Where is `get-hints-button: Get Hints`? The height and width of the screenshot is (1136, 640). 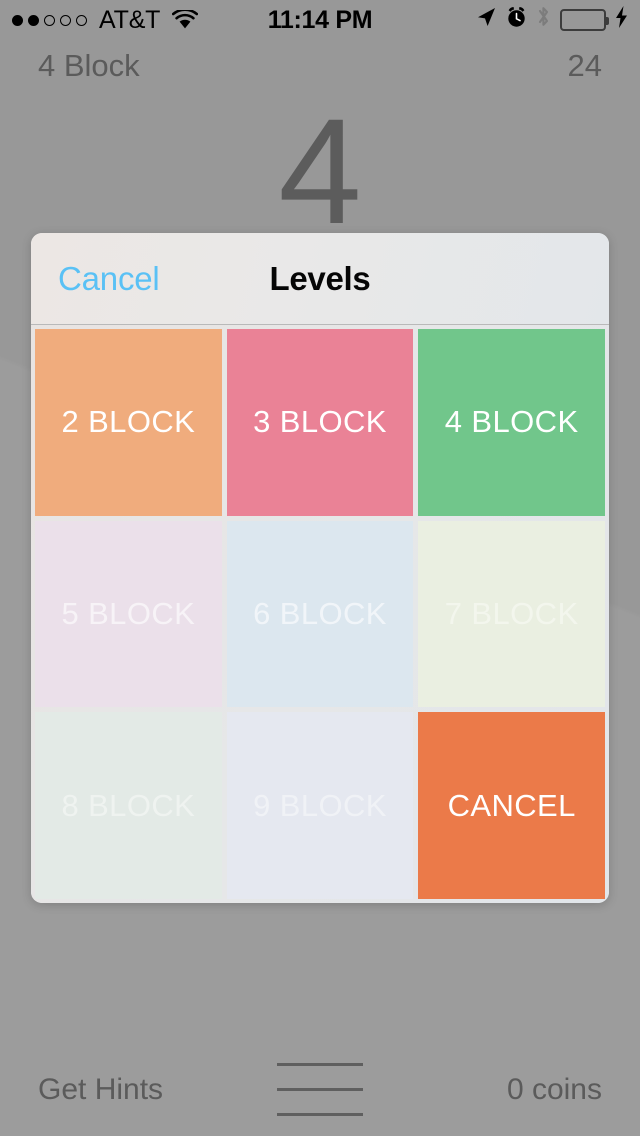
get-hints-button: Get Hints is located at coordinates (100, 1090).